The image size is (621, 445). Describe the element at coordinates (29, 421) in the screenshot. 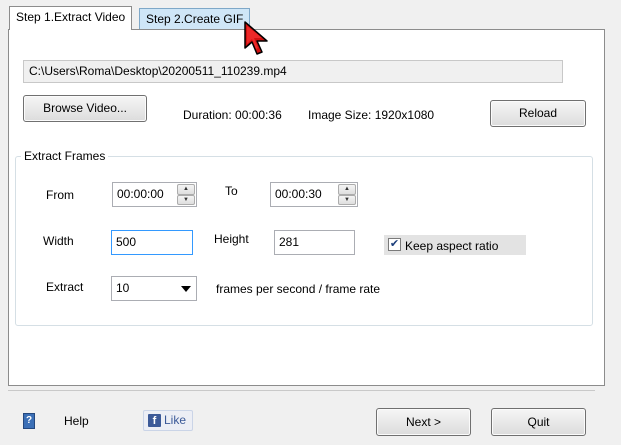

I see `help-book-icon: ?` at that location.